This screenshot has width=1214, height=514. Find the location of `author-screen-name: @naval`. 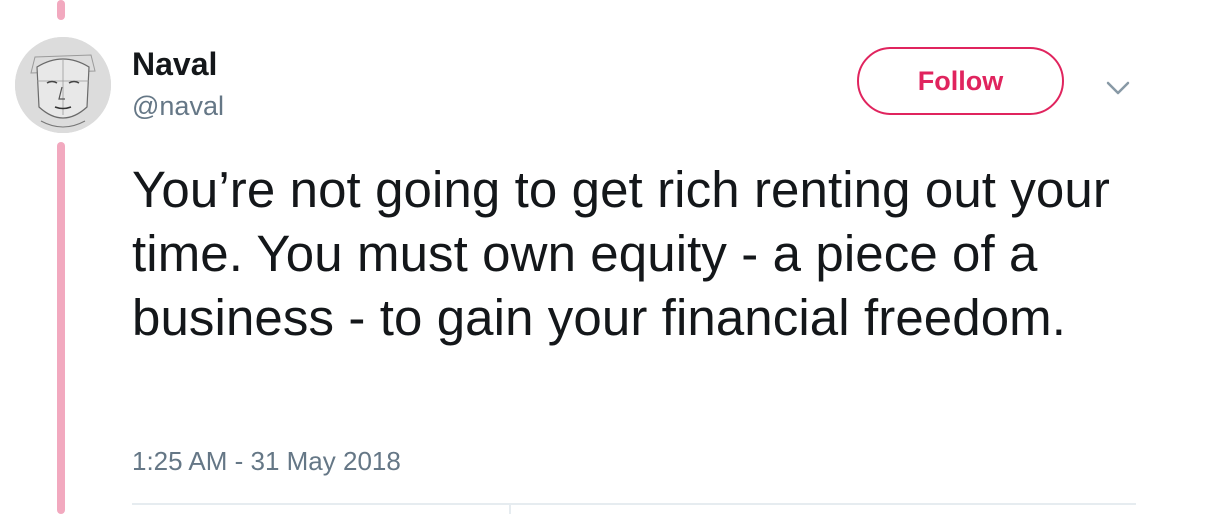

author-screen-name: @naval is located at coordinates (178, 106).